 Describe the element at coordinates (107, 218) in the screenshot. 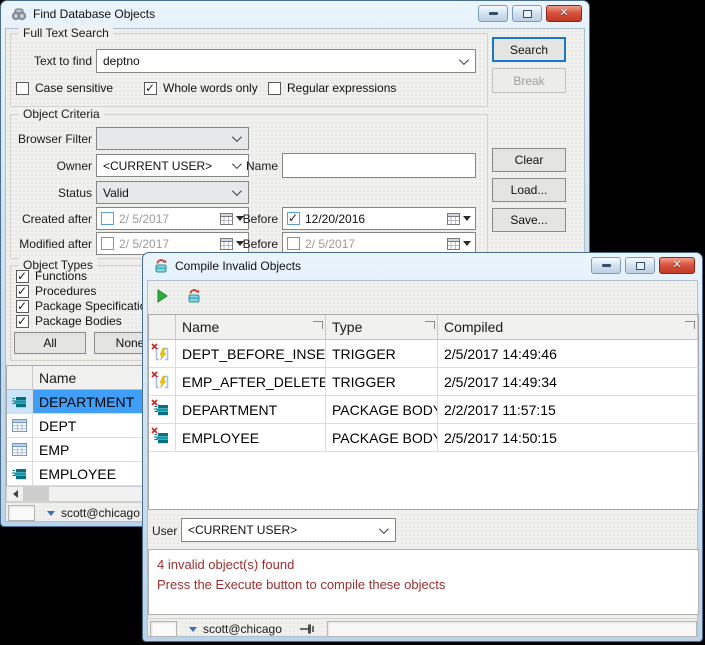

I see `created-after-checkbox` at that location.